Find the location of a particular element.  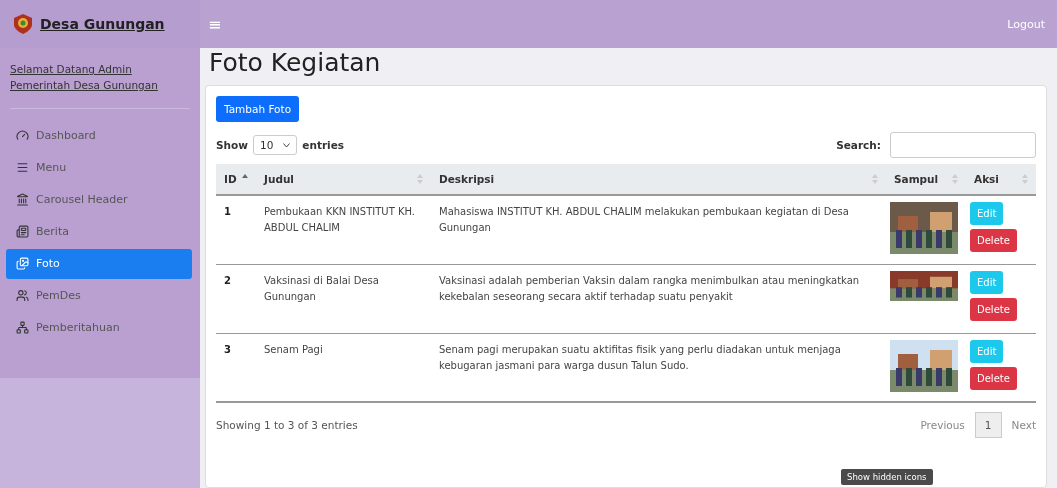

column-header: Judul is located at coordinates (343, 180).